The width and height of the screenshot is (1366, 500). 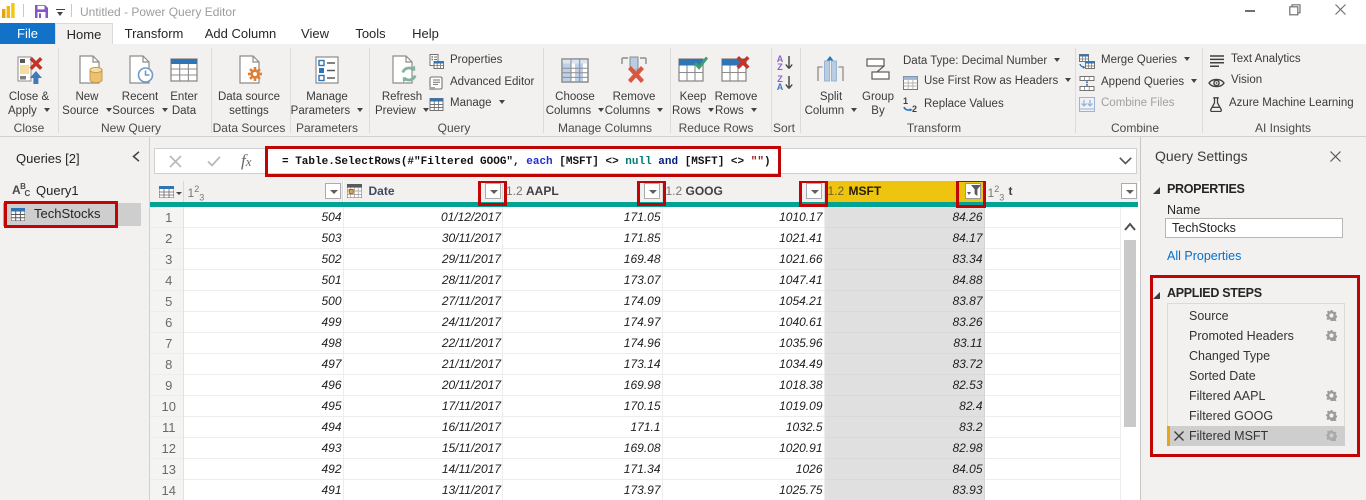 I want to click on svg-text: 2, so click(x=914, y=108).